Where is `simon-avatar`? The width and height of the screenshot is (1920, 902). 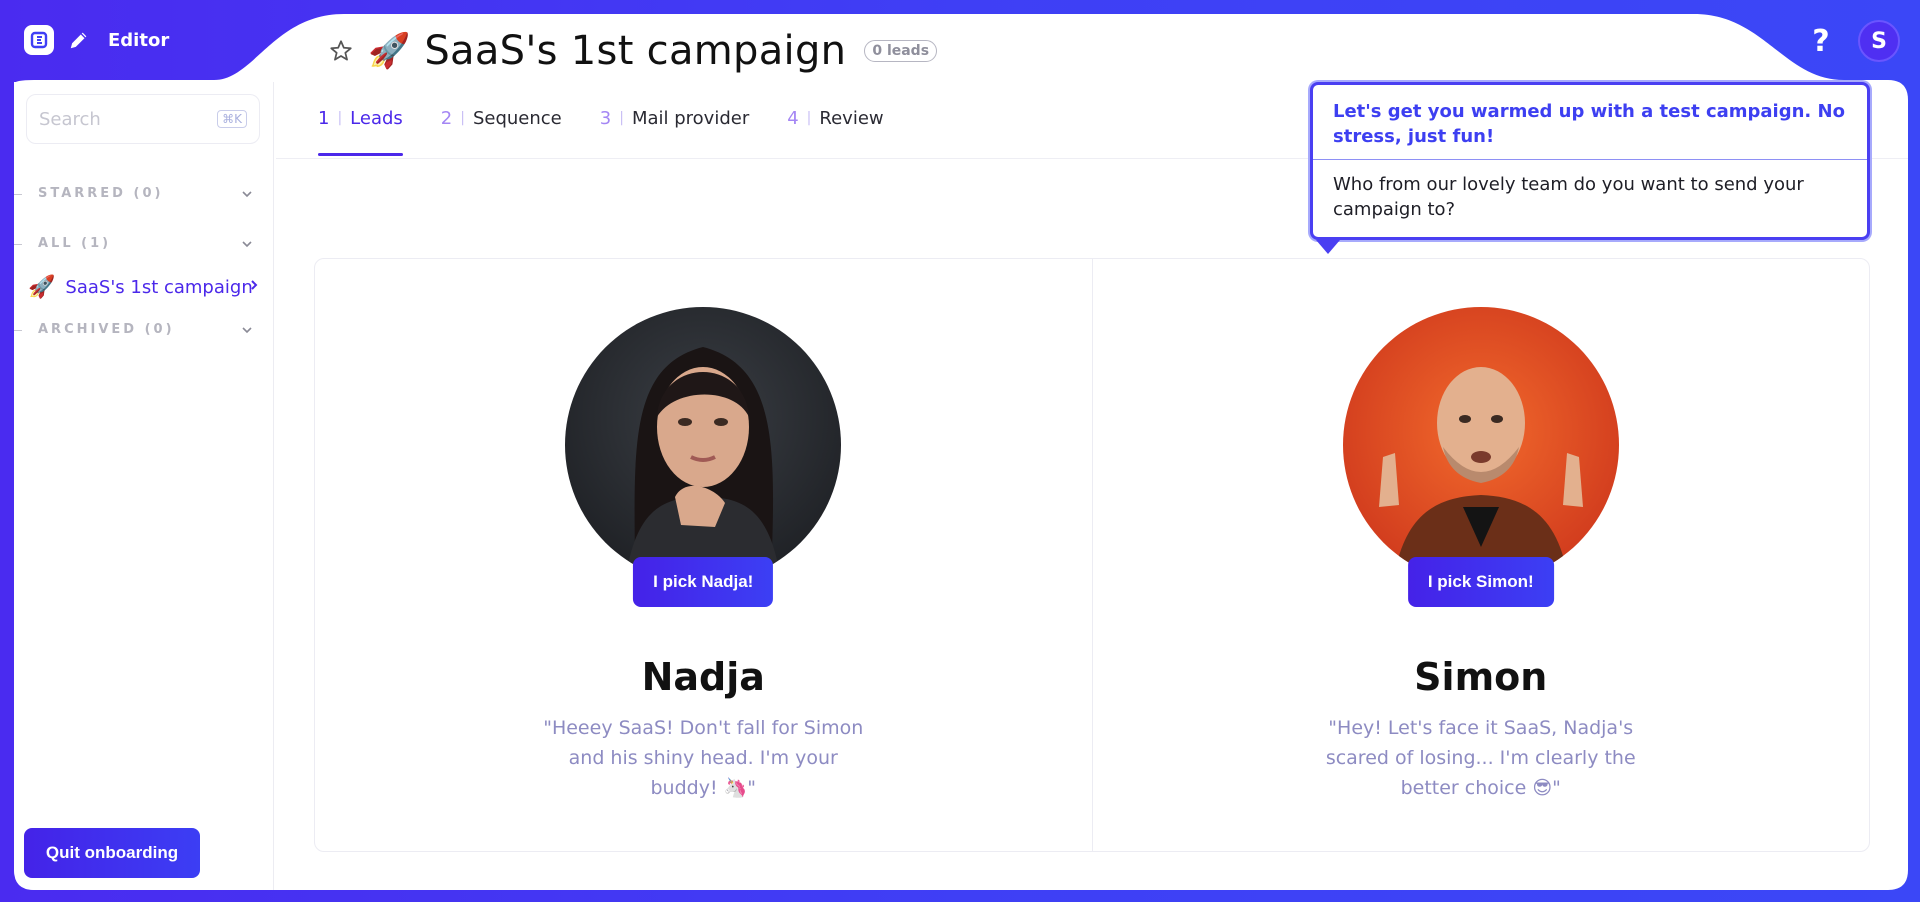 simon-avatar is located at coordinates (1480, 445).